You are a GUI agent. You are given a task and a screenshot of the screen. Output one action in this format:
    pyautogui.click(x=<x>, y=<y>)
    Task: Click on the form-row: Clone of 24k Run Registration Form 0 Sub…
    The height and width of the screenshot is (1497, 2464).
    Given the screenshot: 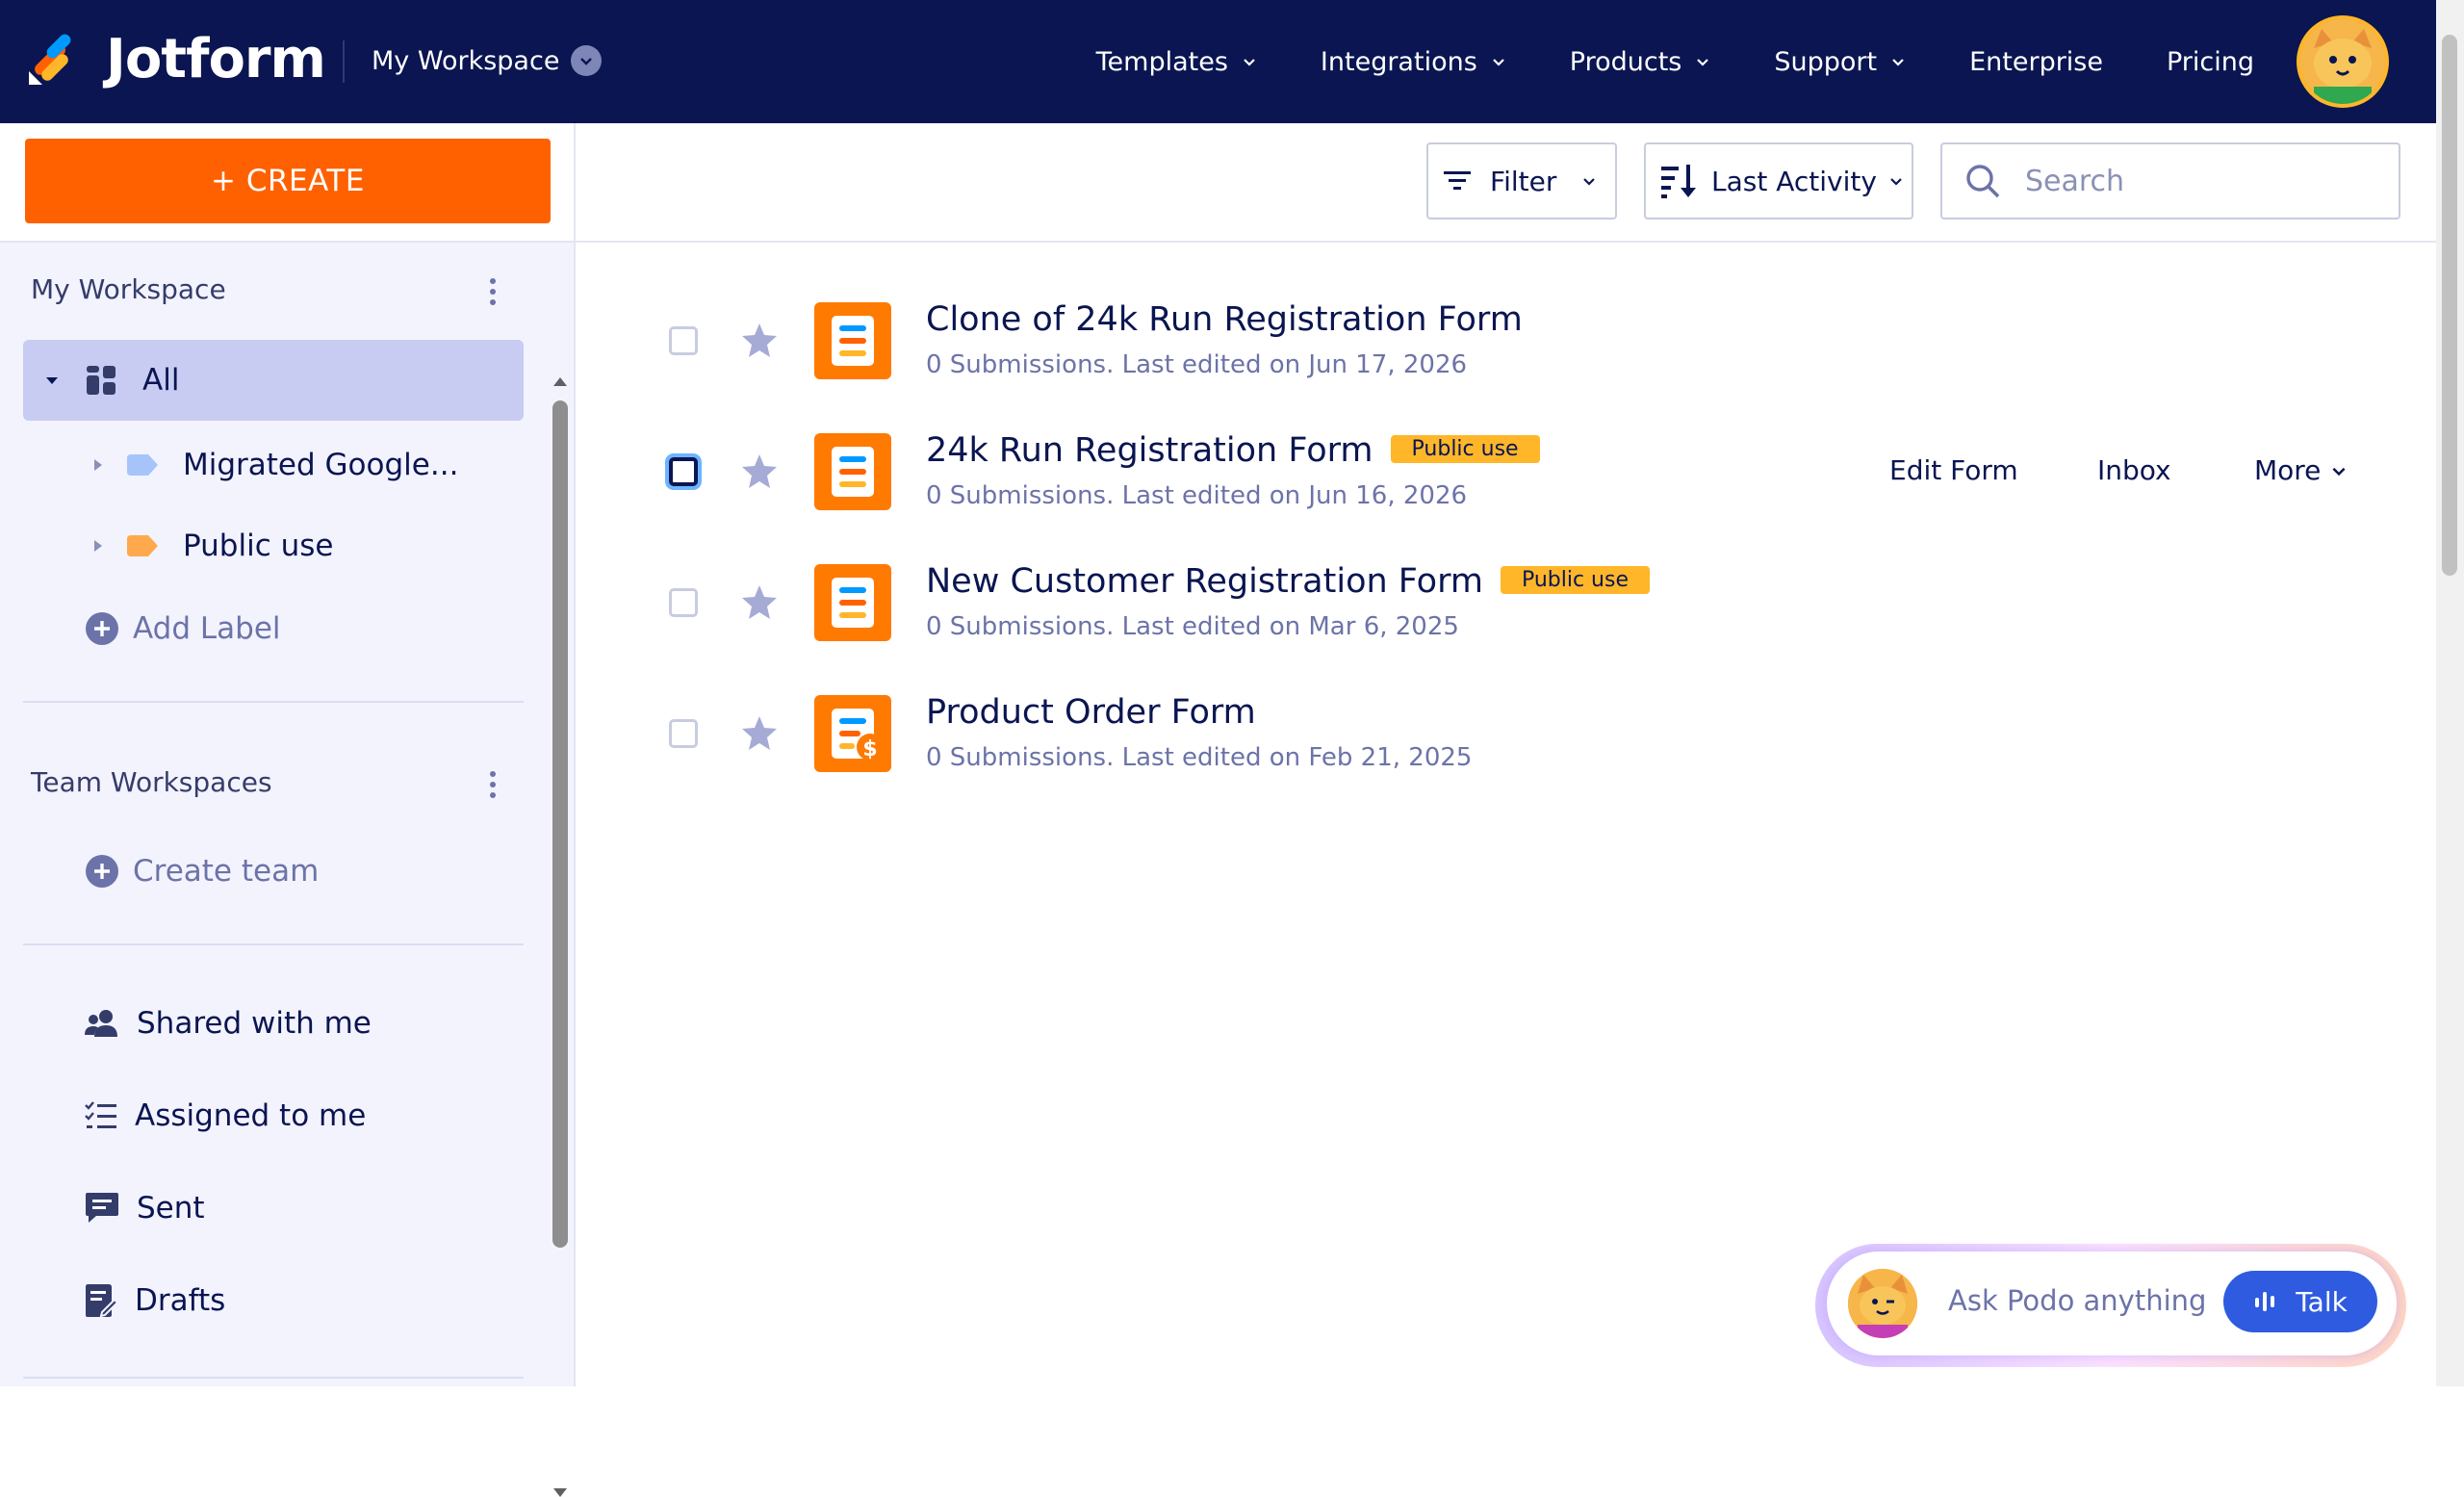 What is the action you would take?
    pyautogui.click(x=1506, y=340)
    